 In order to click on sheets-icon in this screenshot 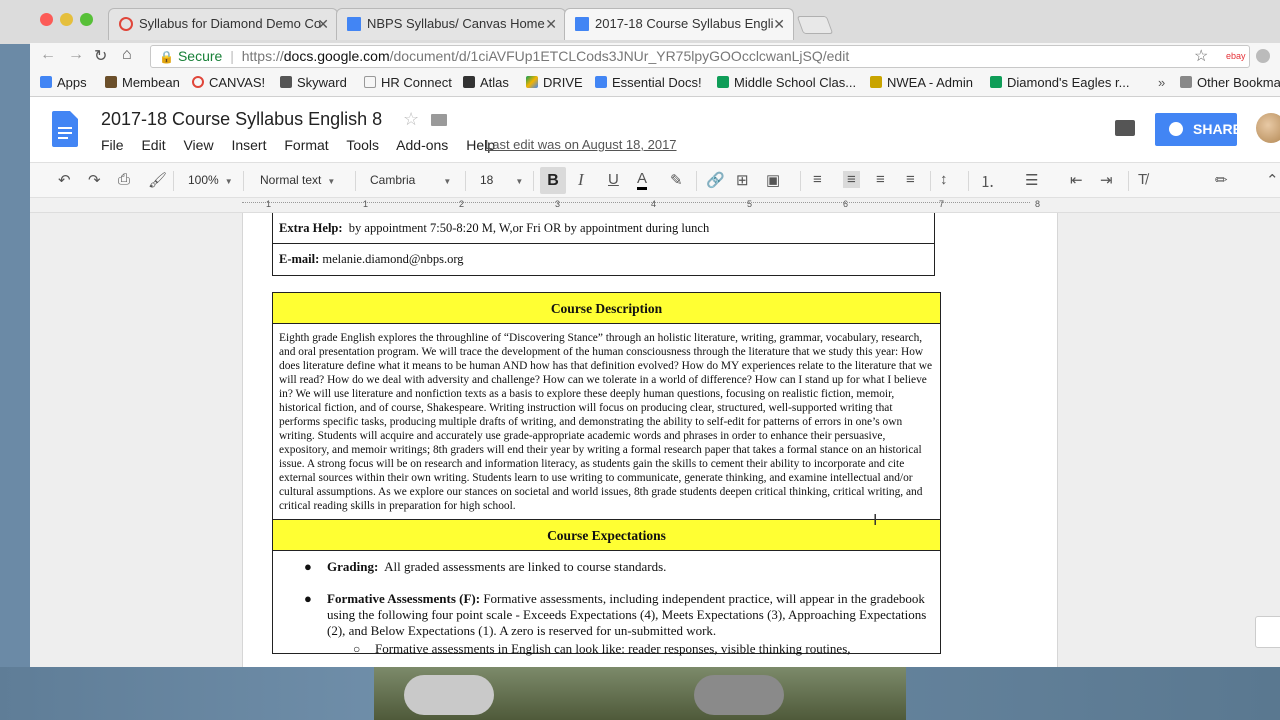, I will do `click(723, 82)`.